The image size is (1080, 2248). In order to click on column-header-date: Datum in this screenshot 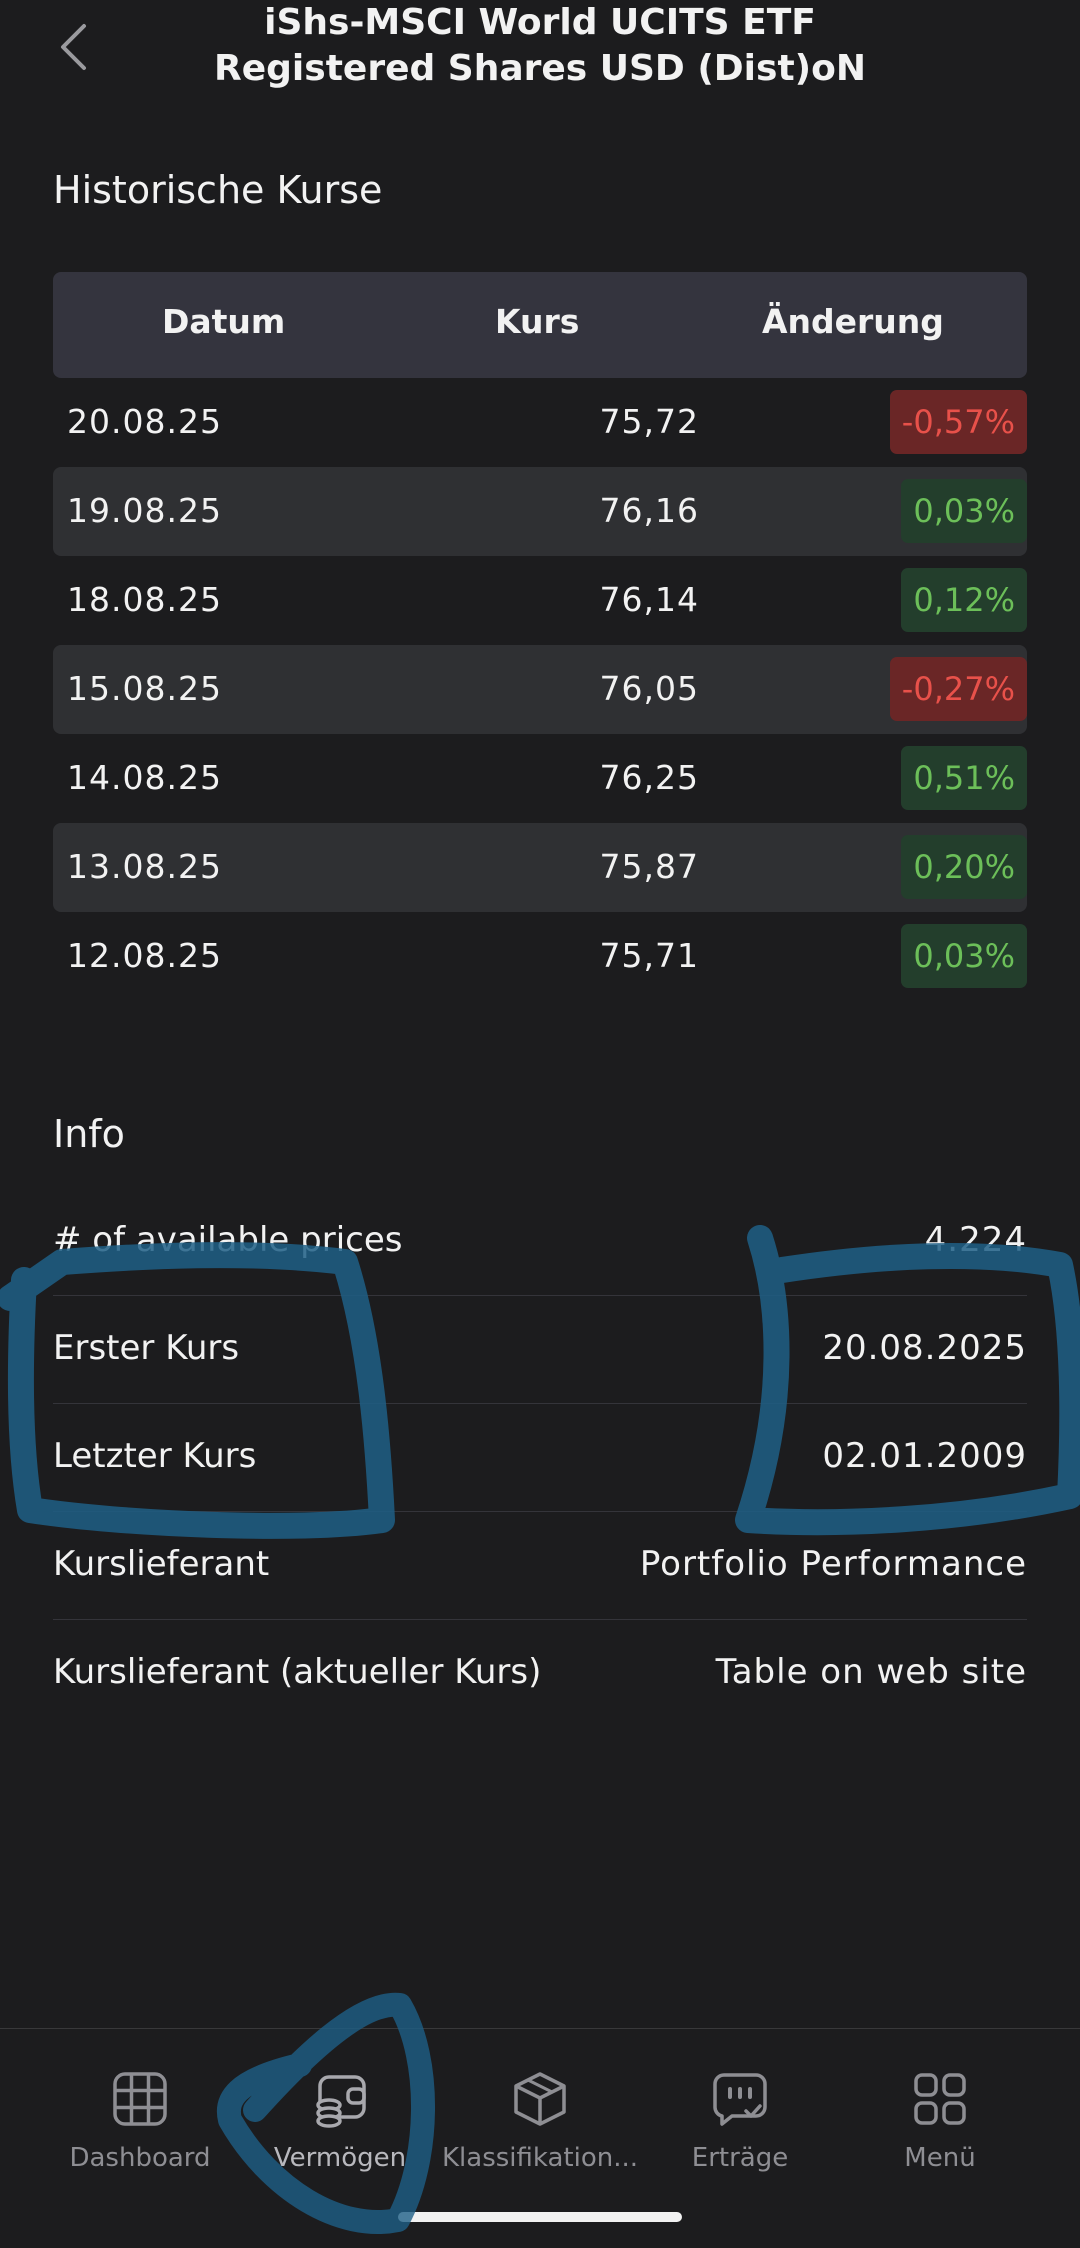, I will do `click(223, 321)`.